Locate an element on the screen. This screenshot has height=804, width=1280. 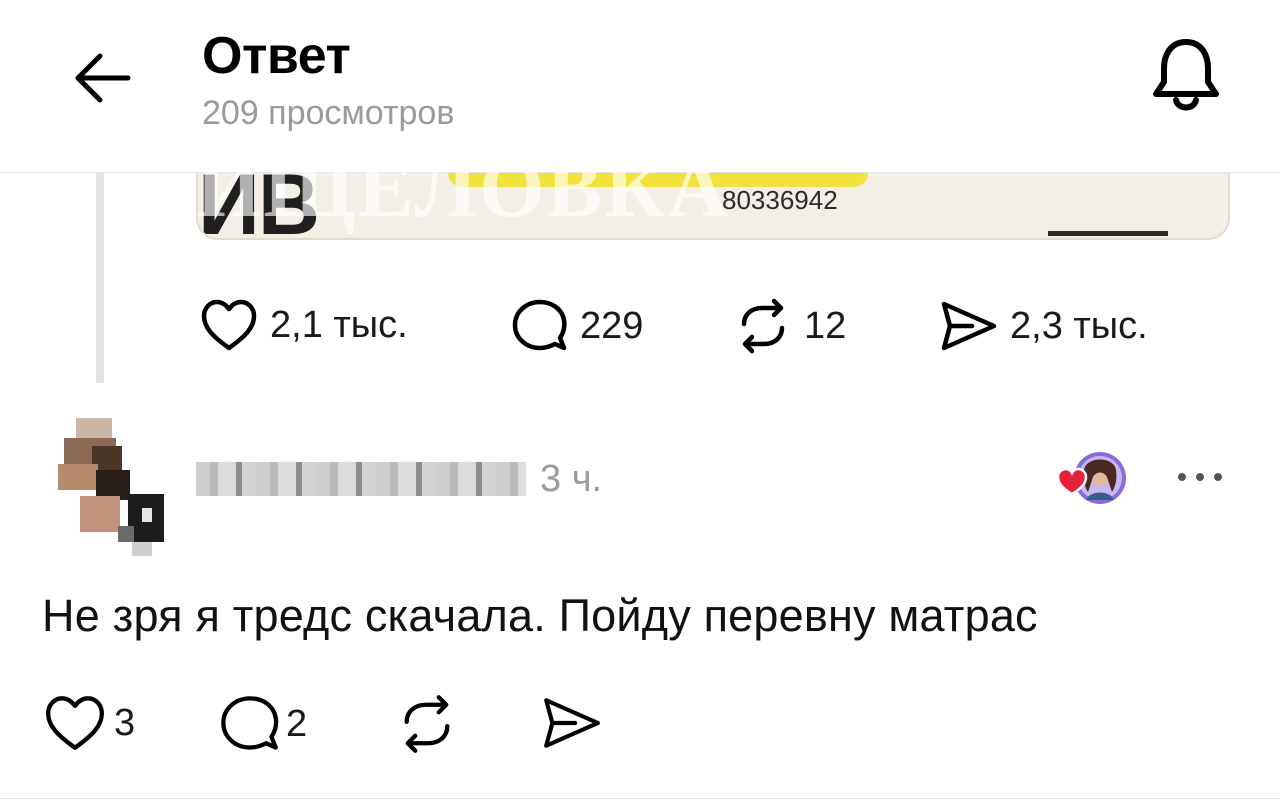
parent-repost-button: 12 is located at coordinates (790, 326).